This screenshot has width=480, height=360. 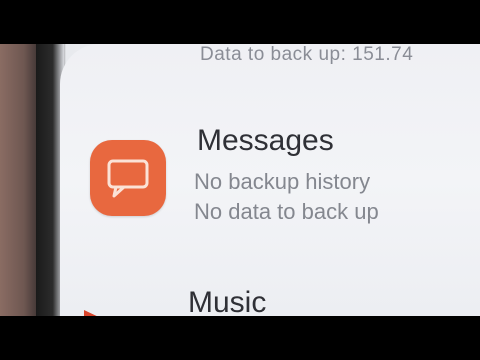 I want to click on play-triangle-icon, so click(x=90, y=313).